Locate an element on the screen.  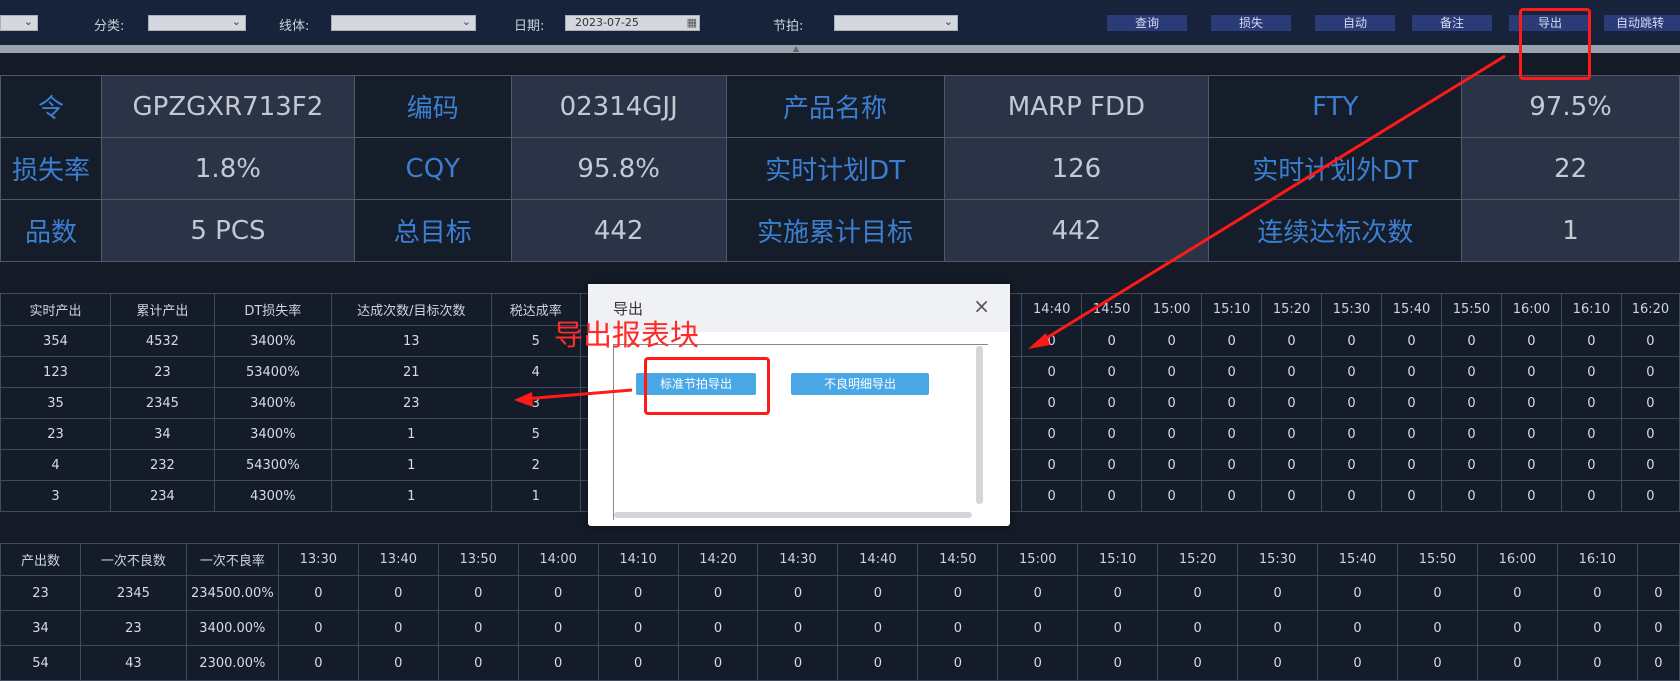
arrow-head-block is located at coordinates (523, 399).